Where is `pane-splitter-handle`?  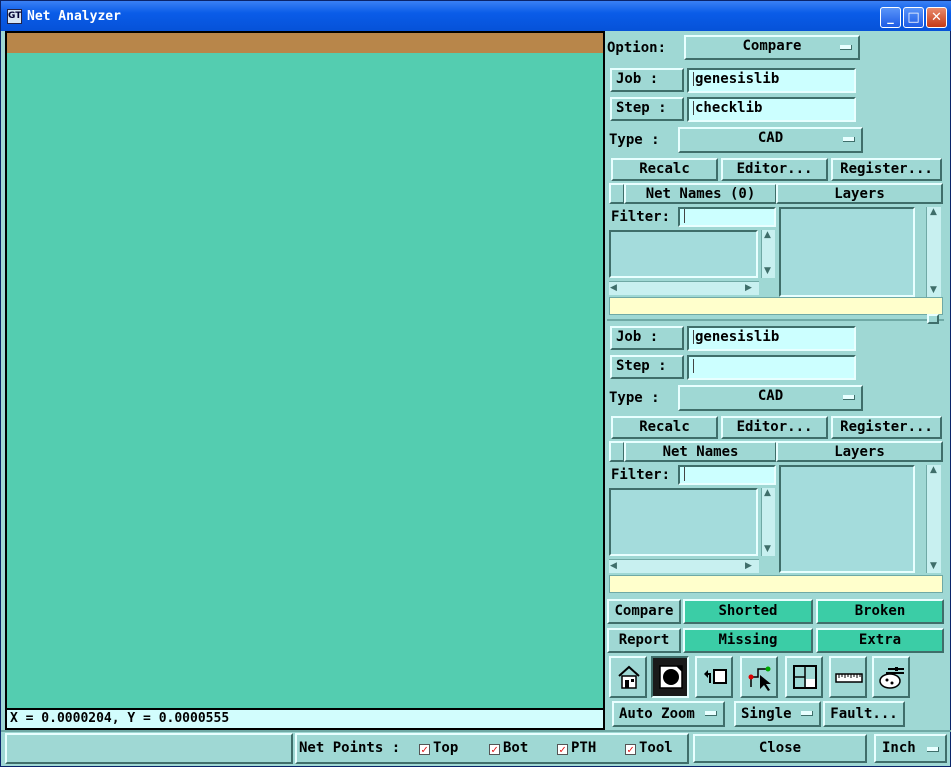 pane-splitter-handle is located at coordinates (933, 319).